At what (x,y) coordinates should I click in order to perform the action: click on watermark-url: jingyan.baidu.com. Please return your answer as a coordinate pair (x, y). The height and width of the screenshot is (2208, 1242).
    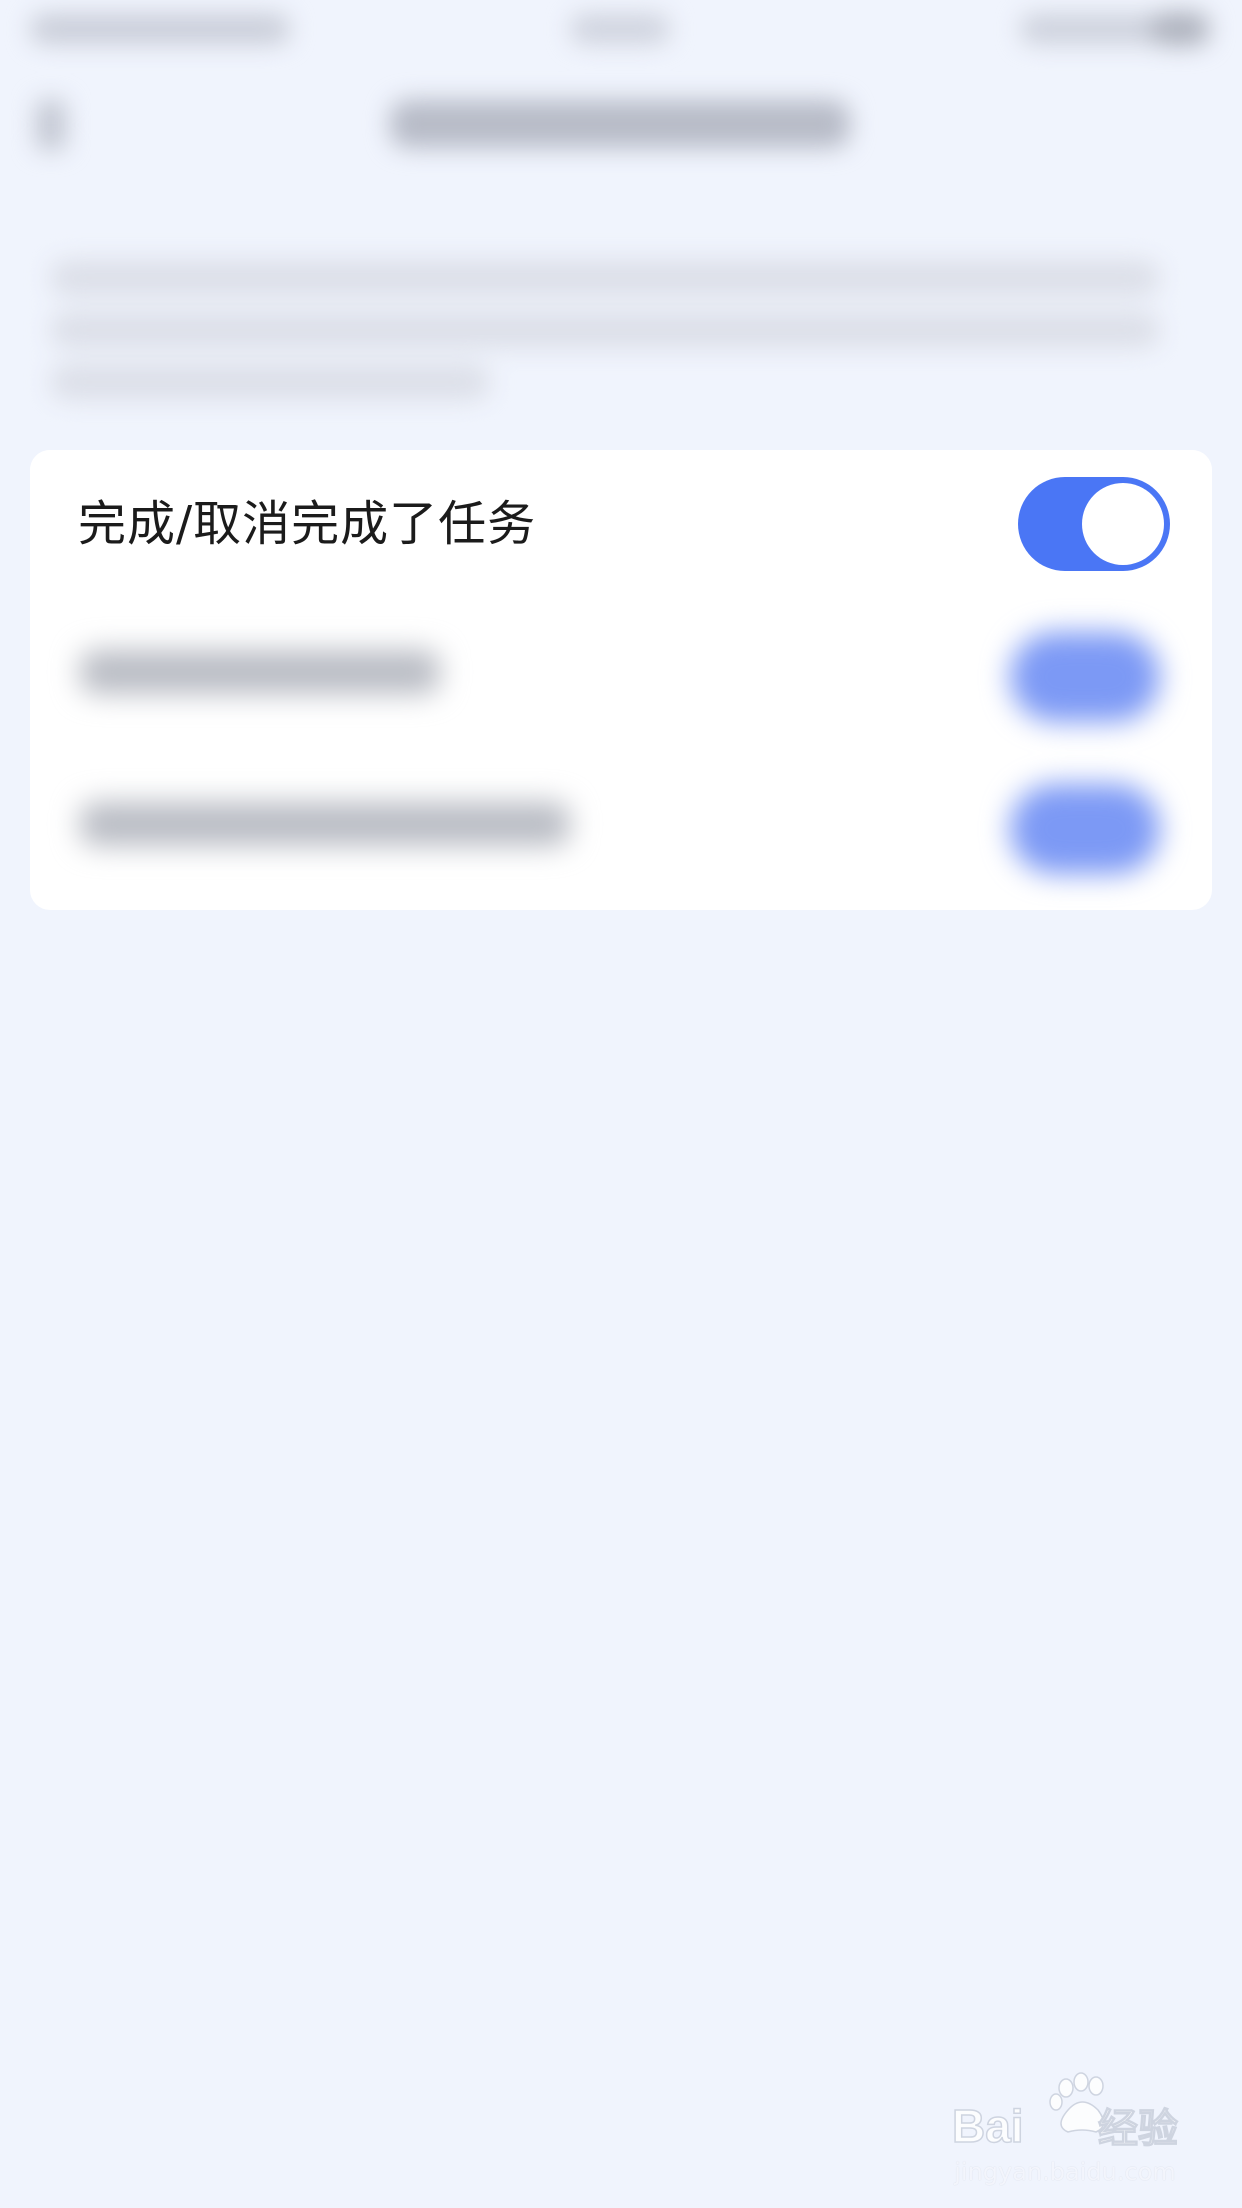
    Looking at the image, I should click on (1065, 2172).